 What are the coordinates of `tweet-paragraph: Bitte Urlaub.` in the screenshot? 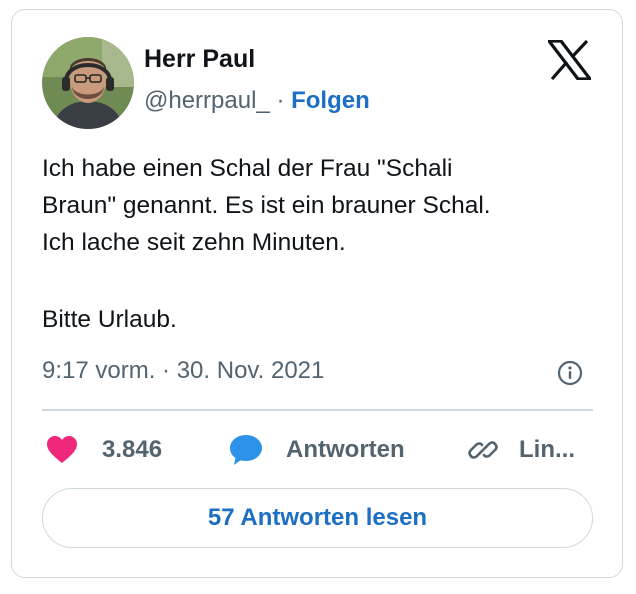 It's located at (109, 319).